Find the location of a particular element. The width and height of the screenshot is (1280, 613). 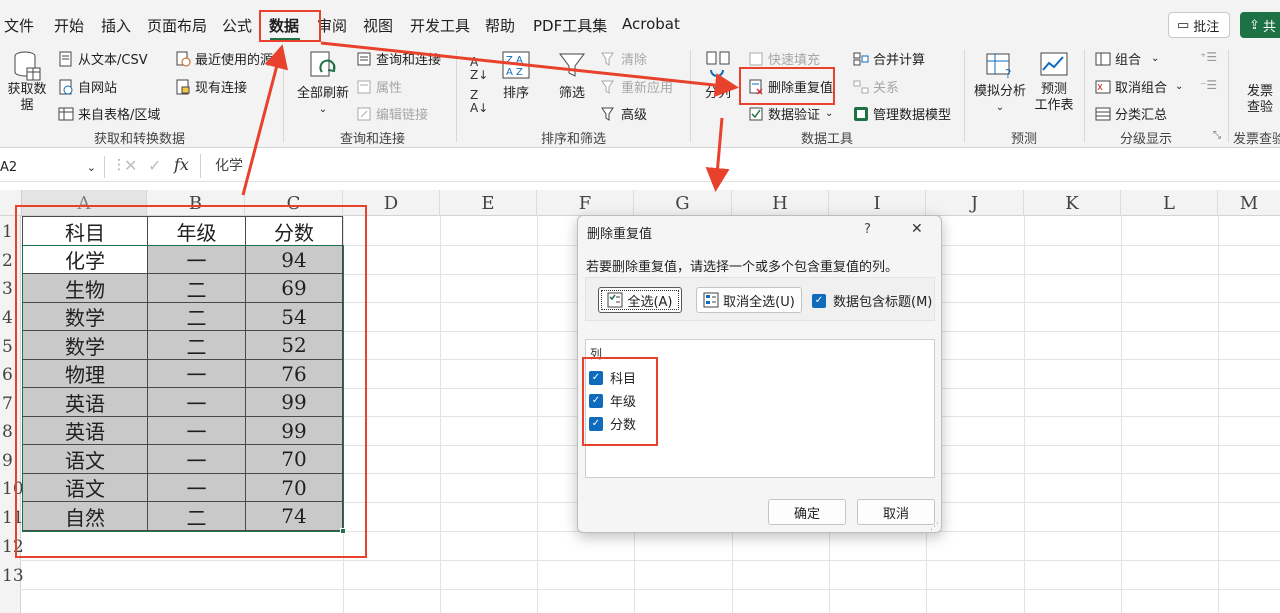

tab-developer: 开发工具 is located at coordinates (440, 25).